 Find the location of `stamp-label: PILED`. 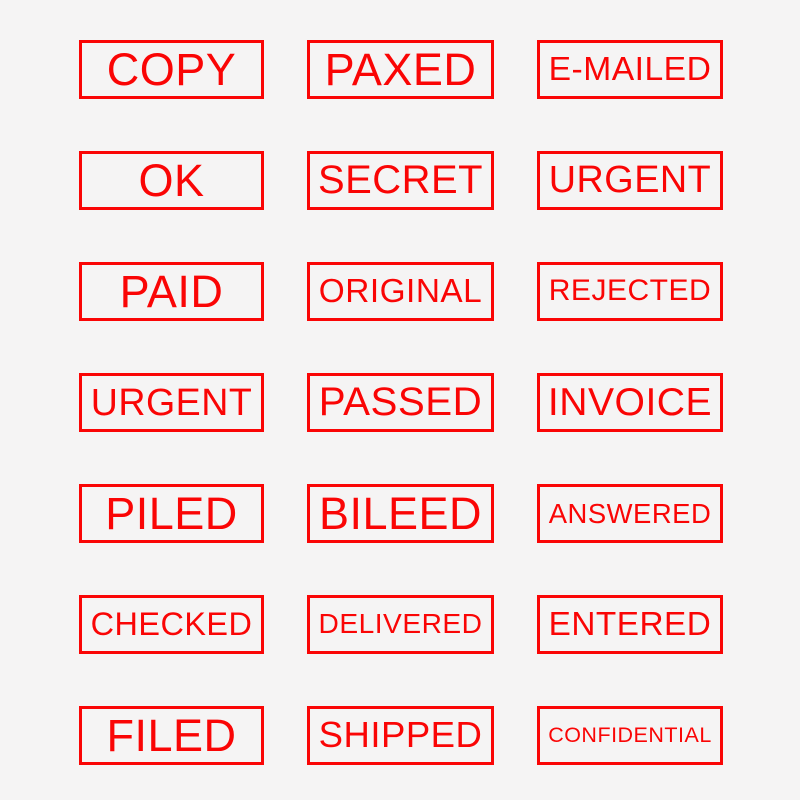

stamp-label: PILED is located at coordinates (171, 513).